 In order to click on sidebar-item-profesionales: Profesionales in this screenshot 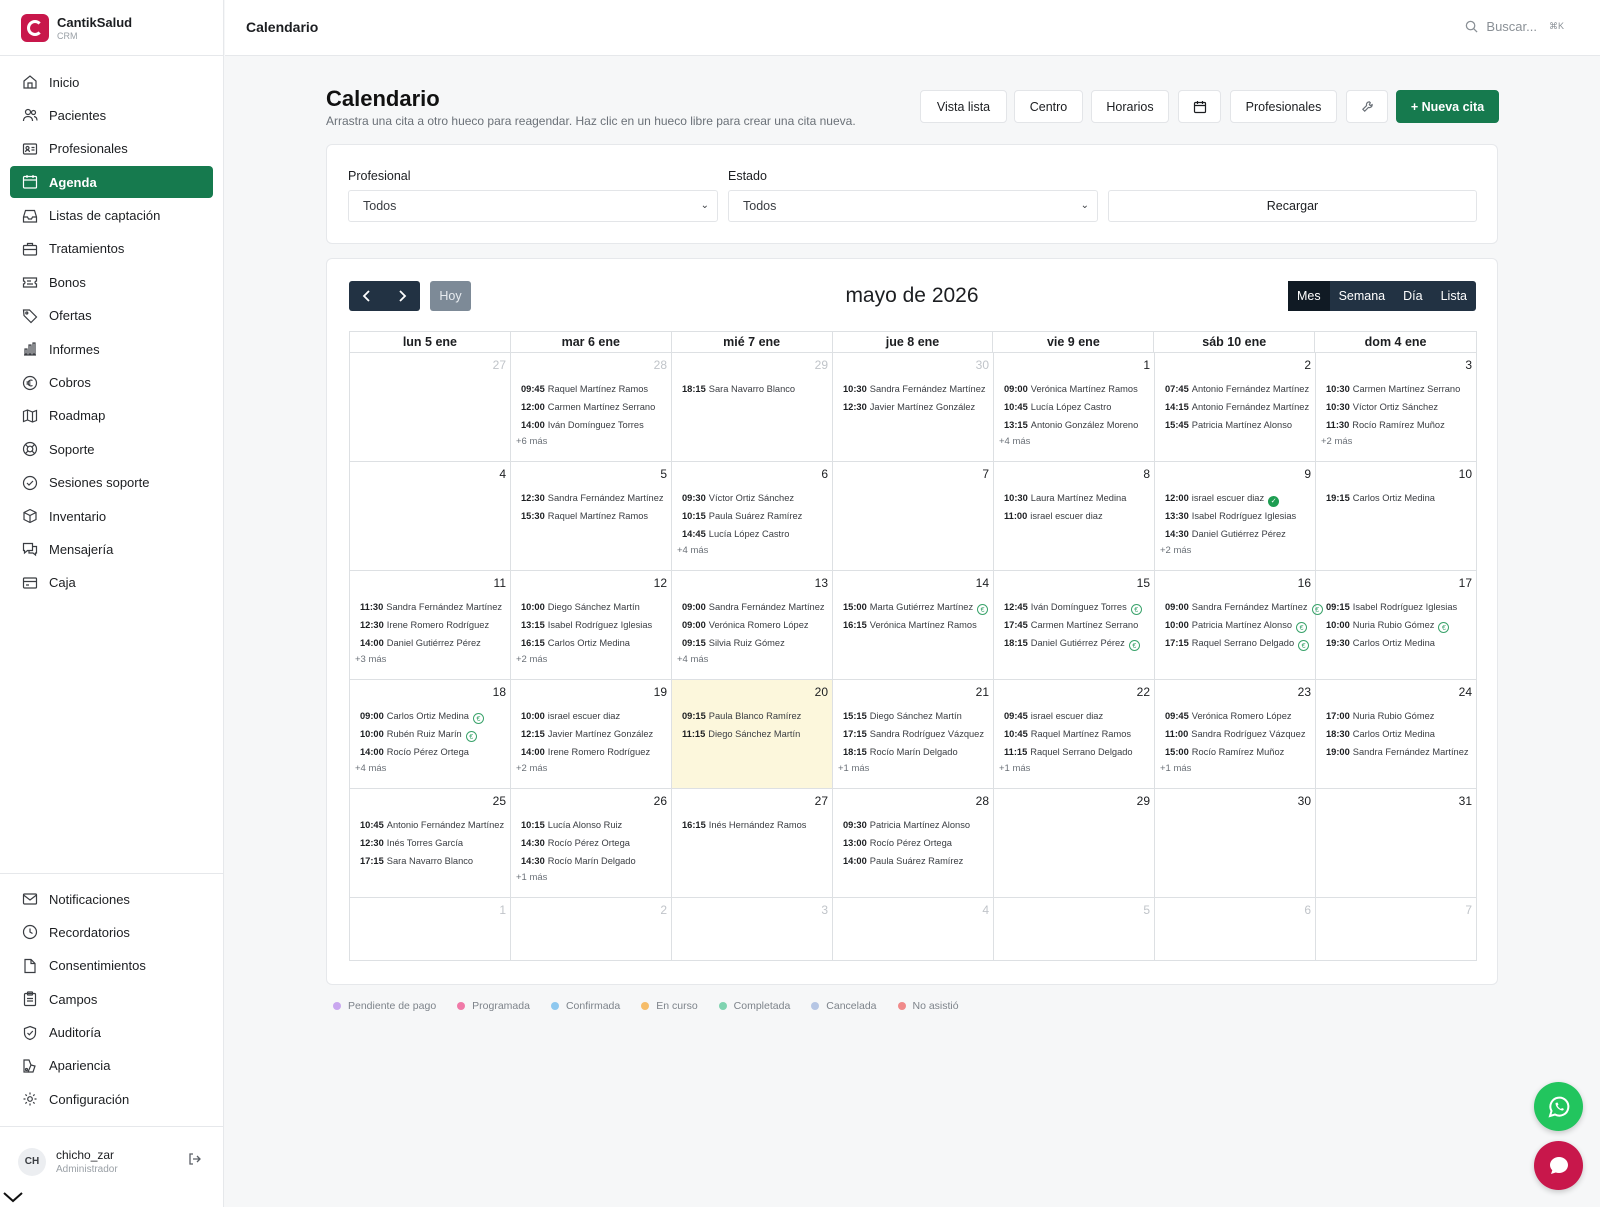, I will do `click(111, 149)`.